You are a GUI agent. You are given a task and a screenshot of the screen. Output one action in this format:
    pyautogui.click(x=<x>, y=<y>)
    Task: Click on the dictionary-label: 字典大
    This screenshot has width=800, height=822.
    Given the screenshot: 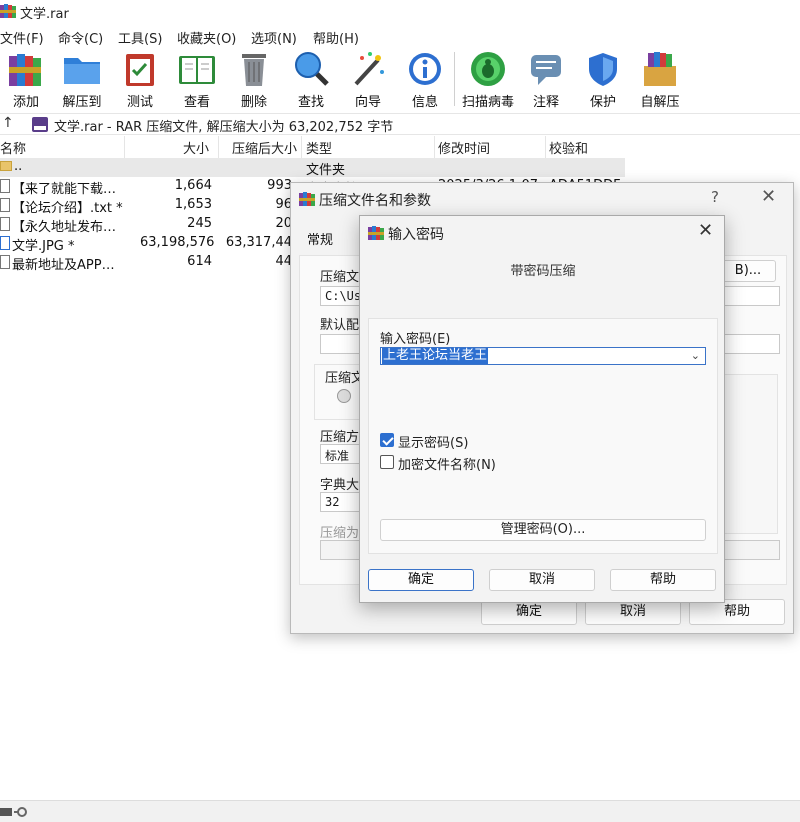 What is the action you would take?
    pyautogui.click(x=340, y=485)
    